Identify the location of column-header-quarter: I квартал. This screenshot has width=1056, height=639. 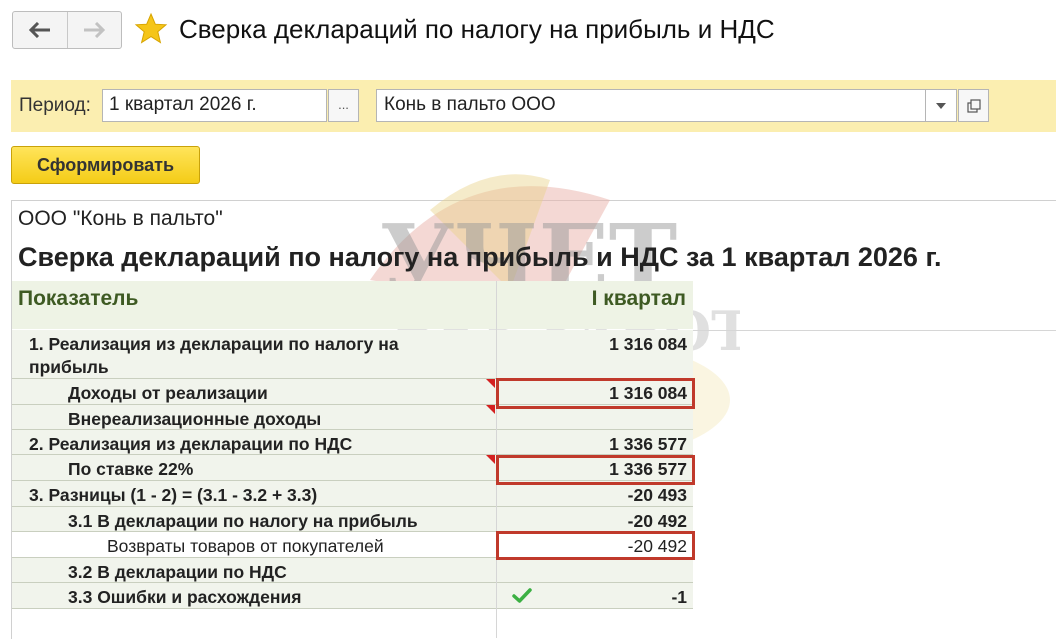
(638, 298).